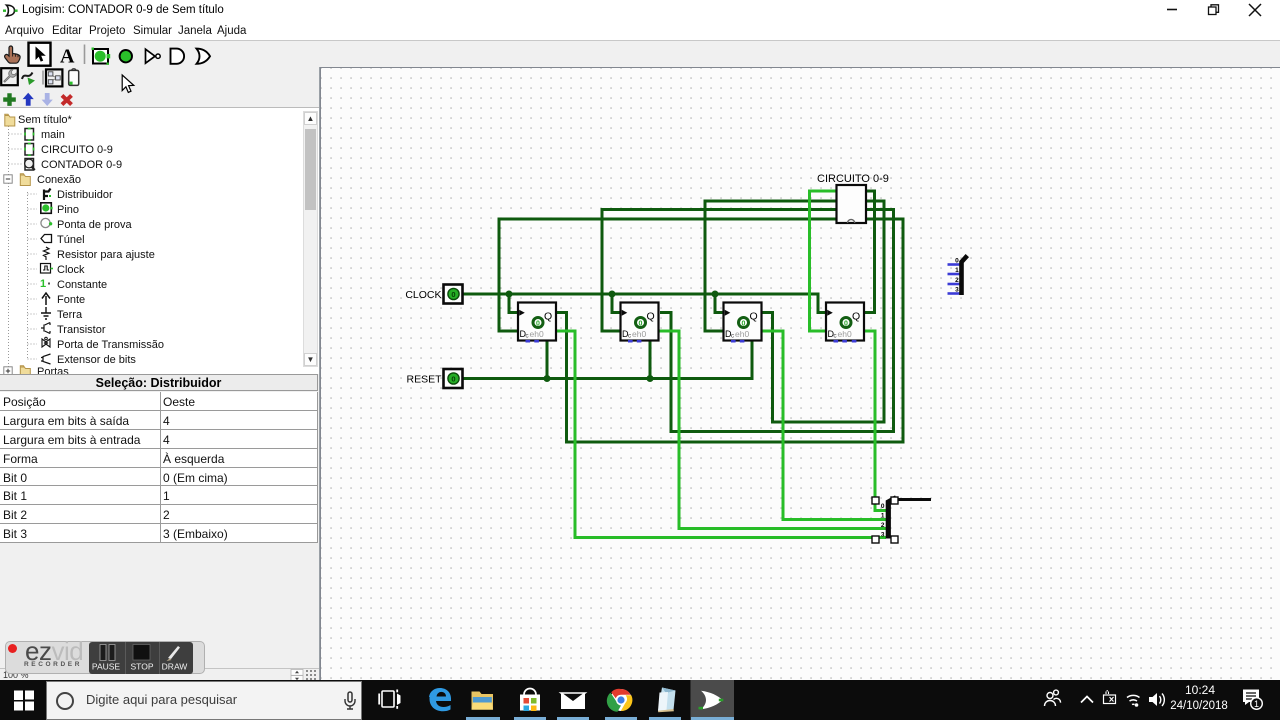 This screenshot has width=1280, height=720. What do you see at coordinates (82, 285) in the screenshot?
I see `svg-text: Constante` at bounding box center [82, 285].